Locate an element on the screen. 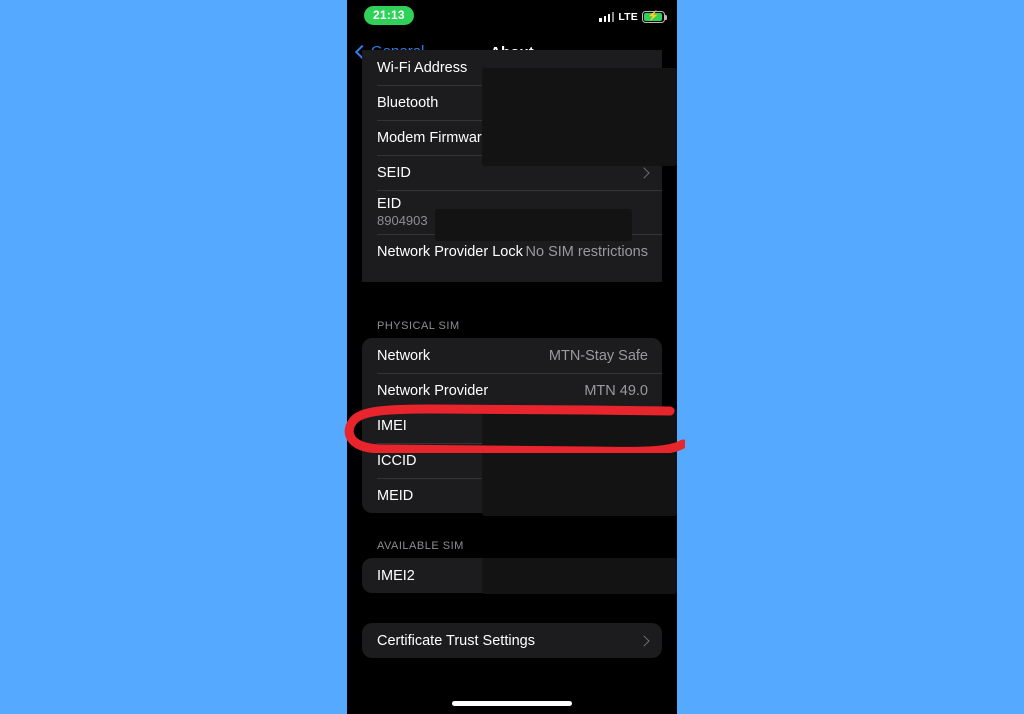 This screenshot has width=1024, height=714. status-time-pill: 21:13 is located at coordinates (389, 15).